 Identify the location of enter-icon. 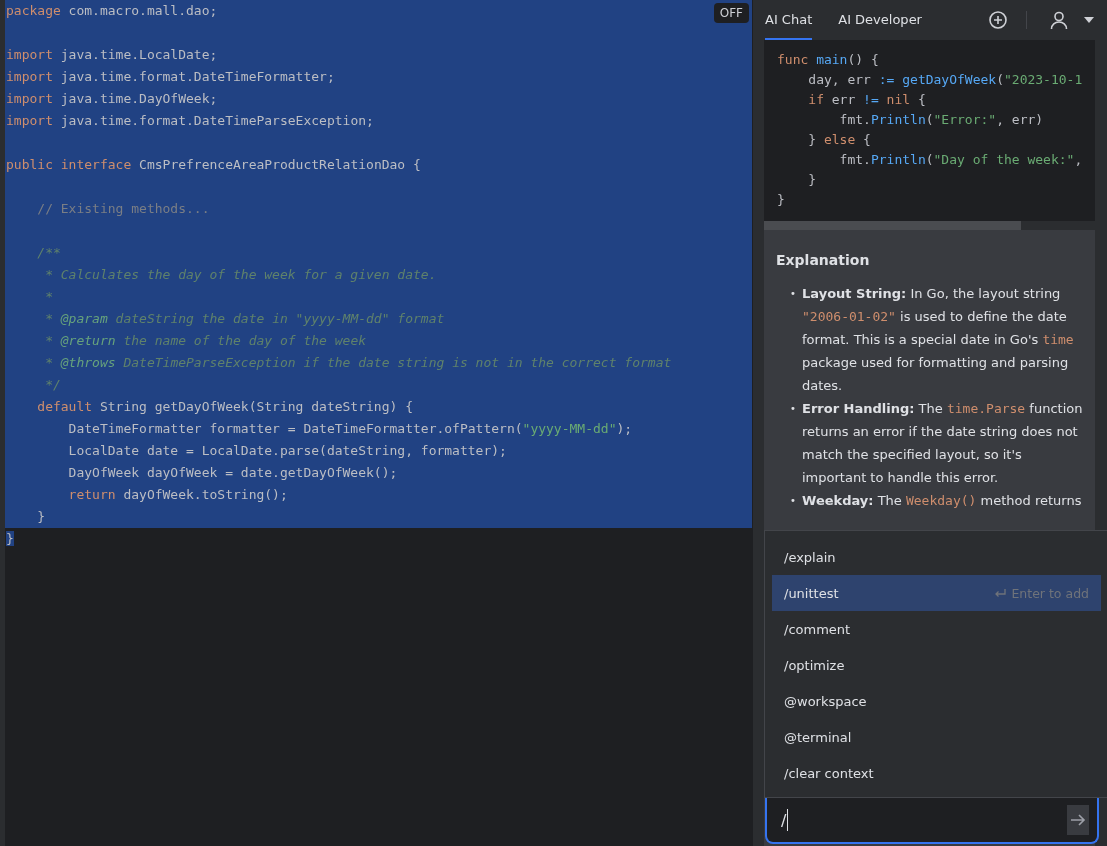
(1000, 593).